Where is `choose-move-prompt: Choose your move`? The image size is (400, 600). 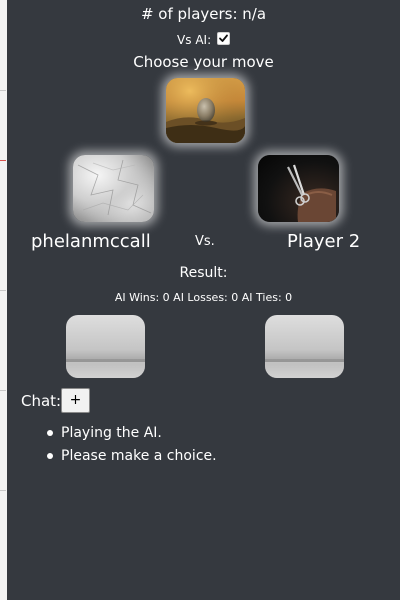
choose-move-prompt: Choose your move is located at coordinates (203, 62).